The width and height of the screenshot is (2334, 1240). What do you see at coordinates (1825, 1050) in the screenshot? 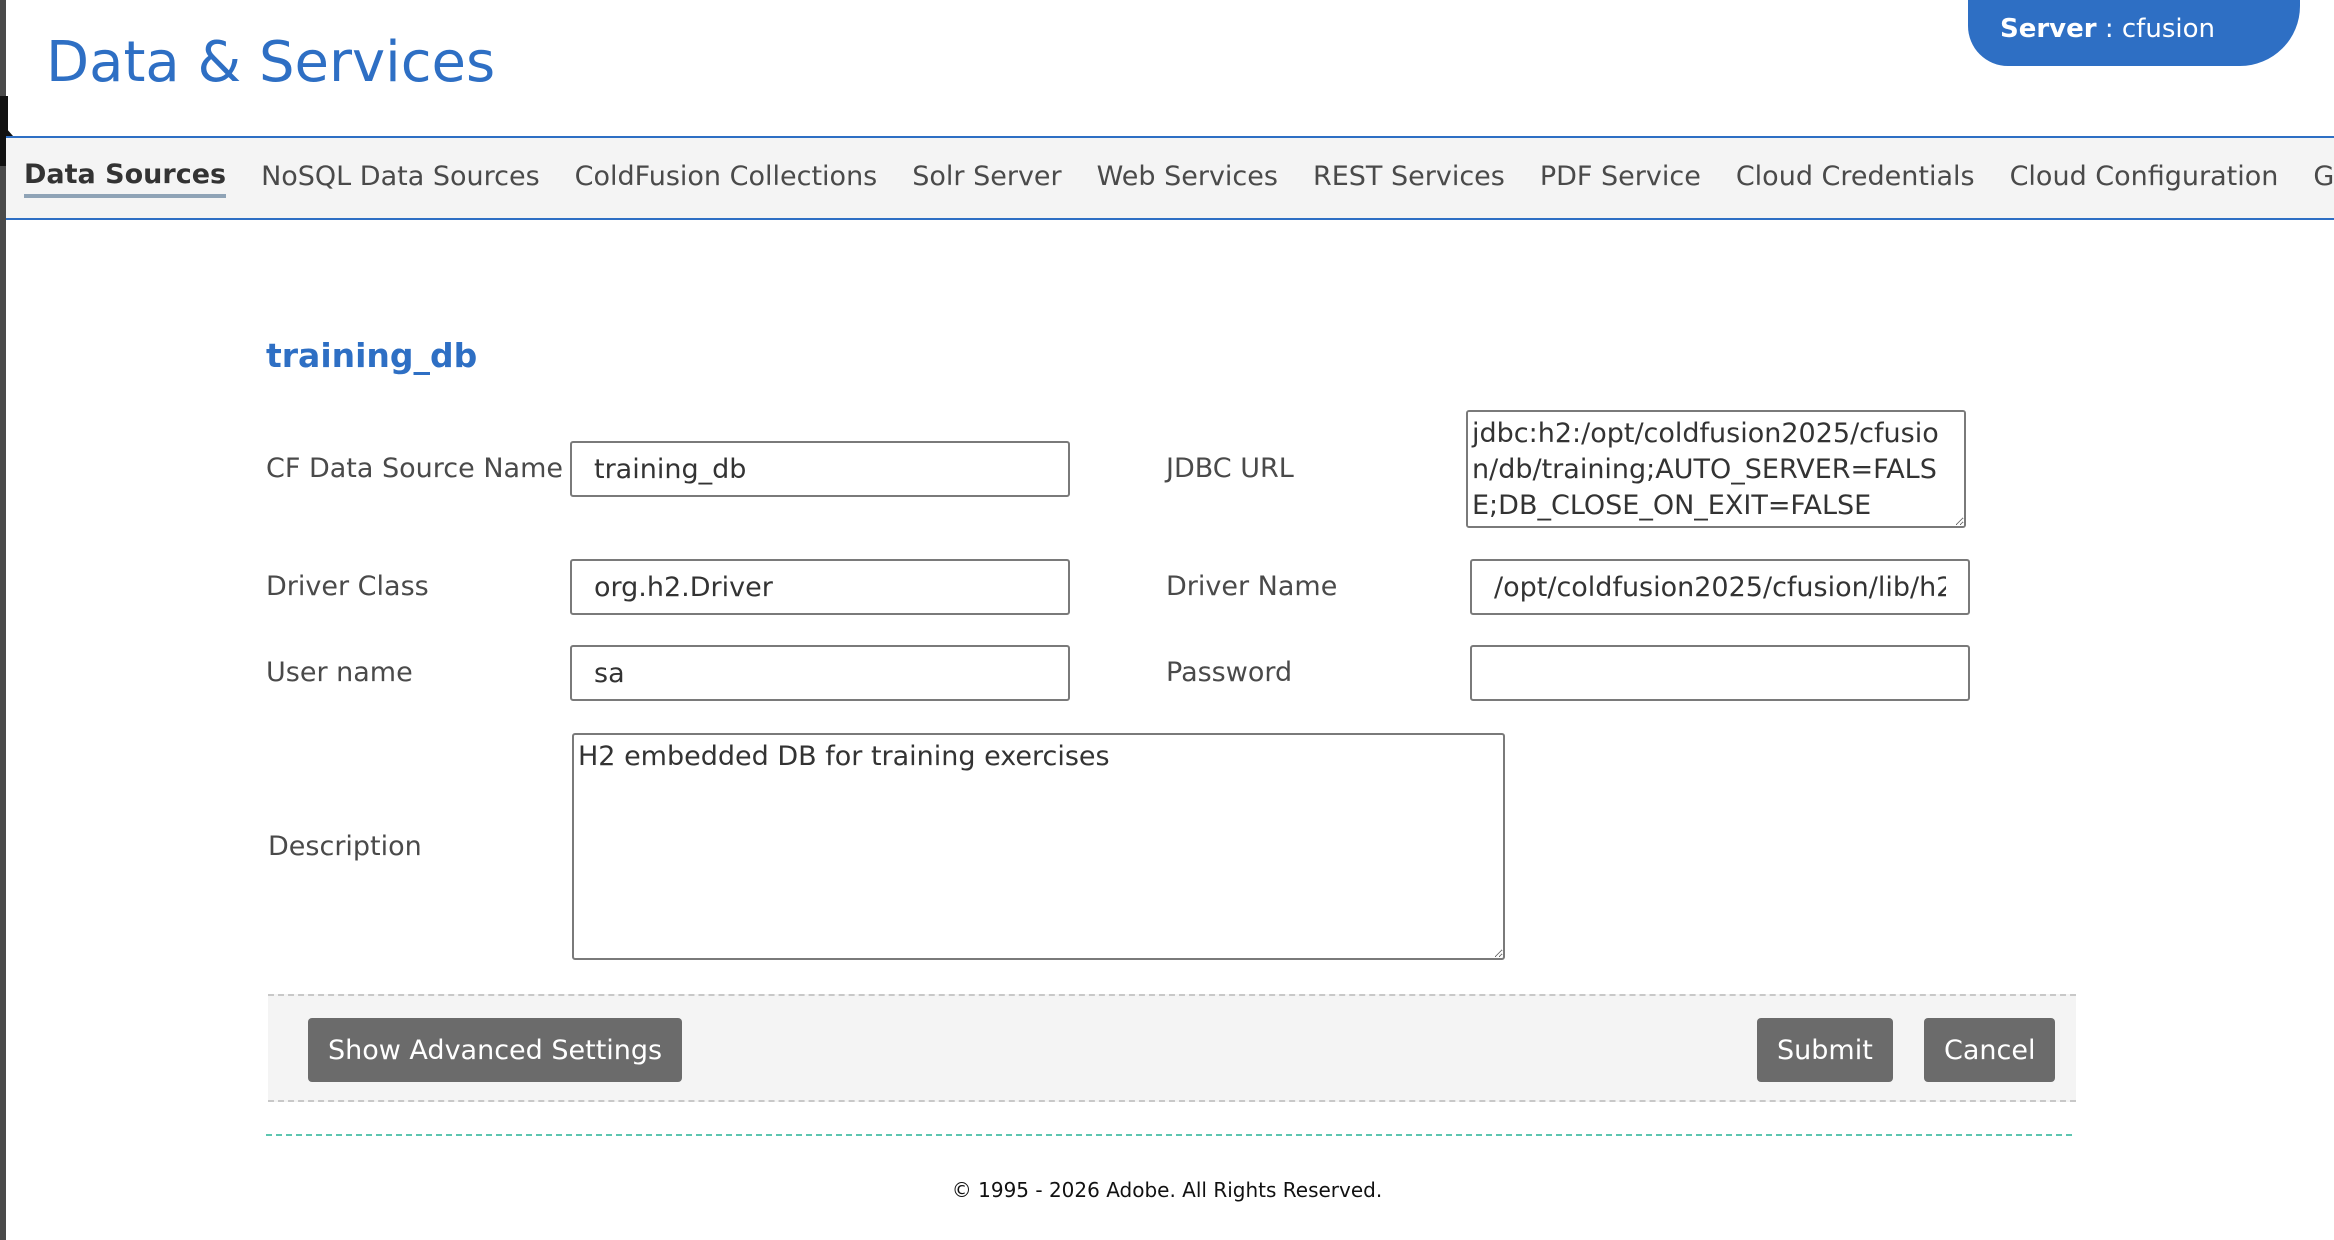
I see `submit-button: Submit` at bounding box center [1825, 1050].